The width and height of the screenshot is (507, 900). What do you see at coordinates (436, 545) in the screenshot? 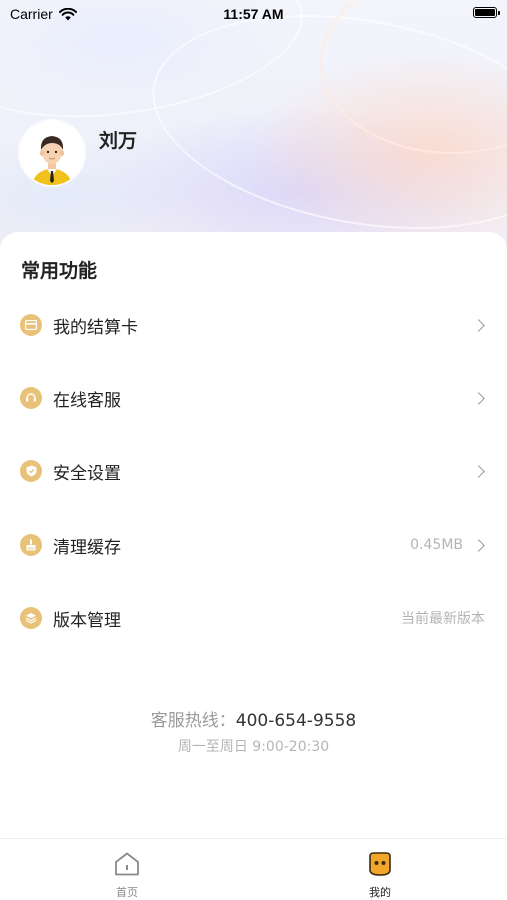
I see `cache-size-value: 0.45MB` at bounding box center [436, 545].